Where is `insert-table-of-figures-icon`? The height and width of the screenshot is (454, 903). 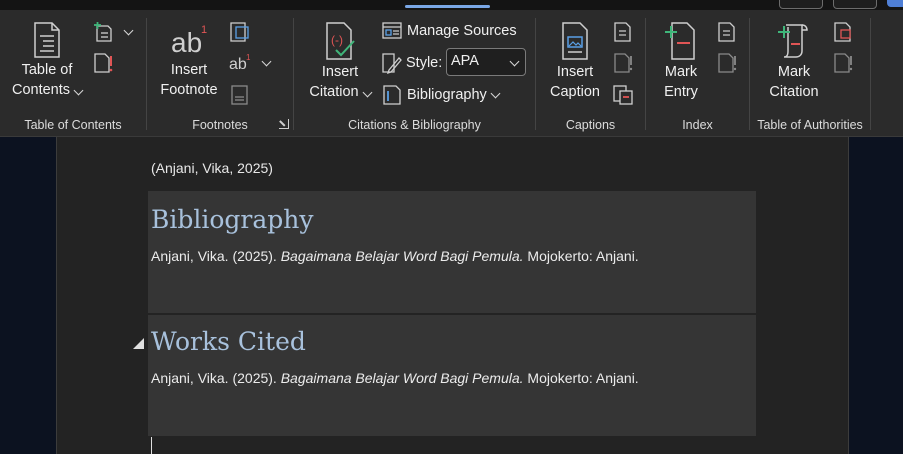 insert-table-of-figures-icon is located at coordinates (622, 32).